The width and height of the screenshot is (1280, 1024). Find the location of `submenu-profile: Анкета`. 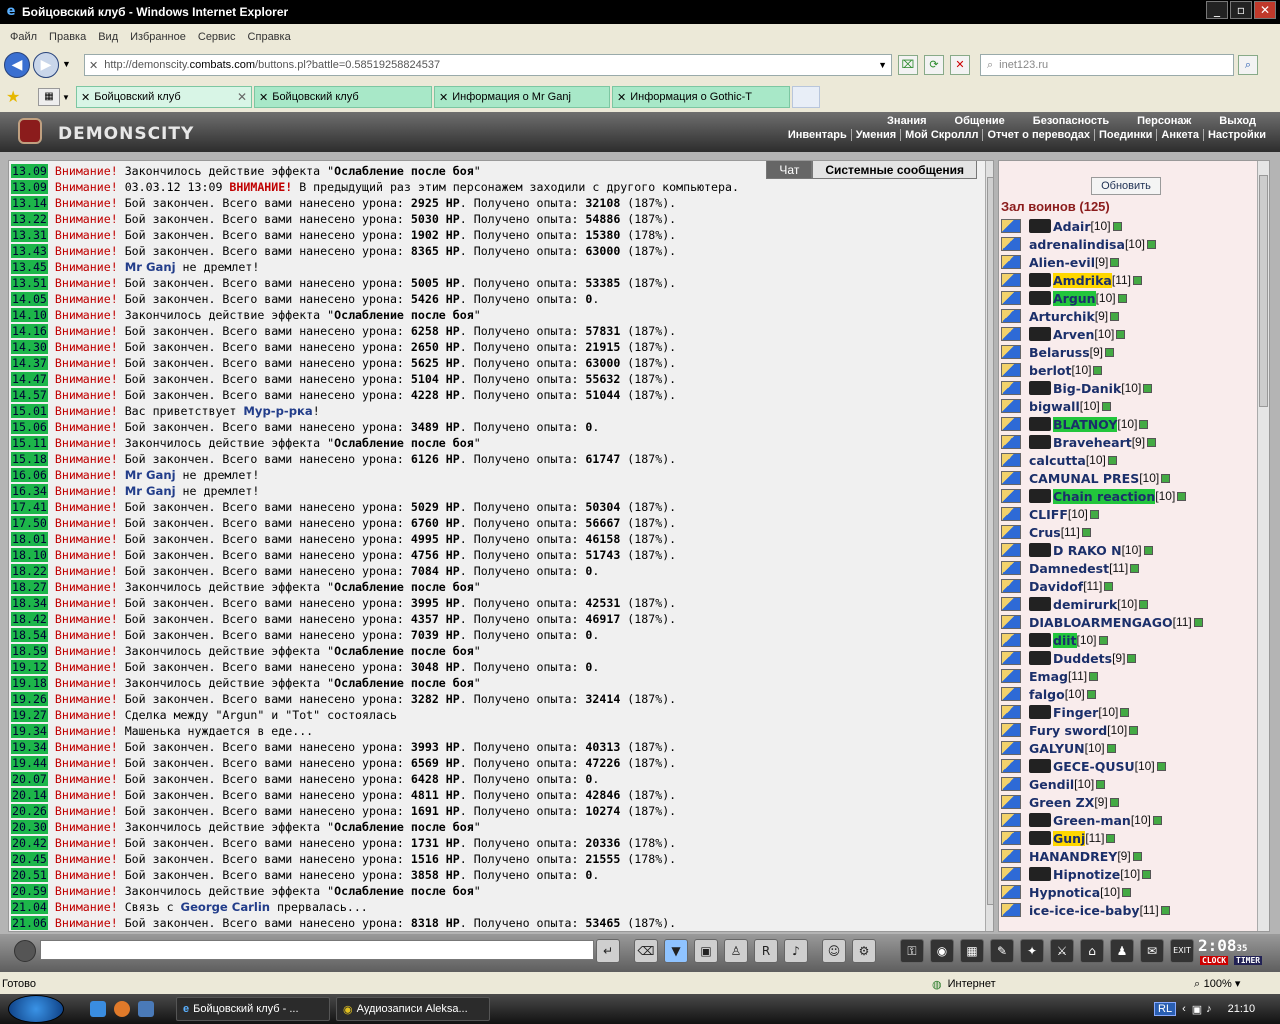

submenu-profile: Анкета is located at coordinates (1179, 135).